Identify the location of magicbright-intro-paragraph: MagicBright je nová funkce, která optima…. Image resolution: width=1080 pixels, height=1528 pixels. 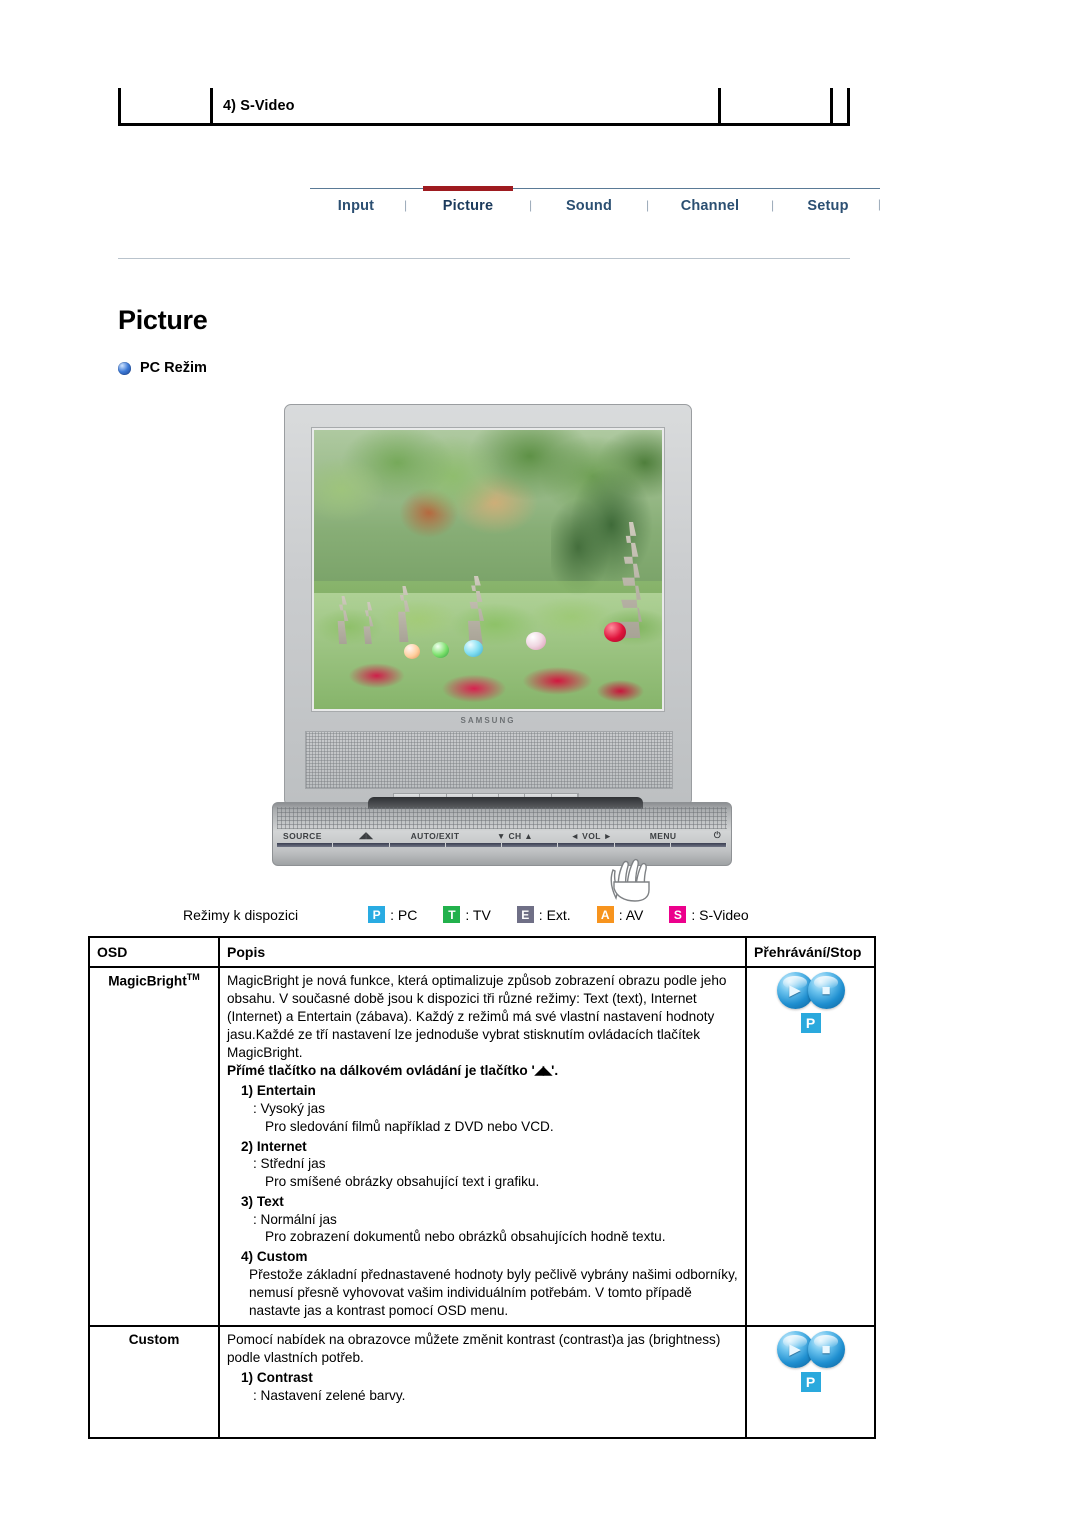
(477, 1016).